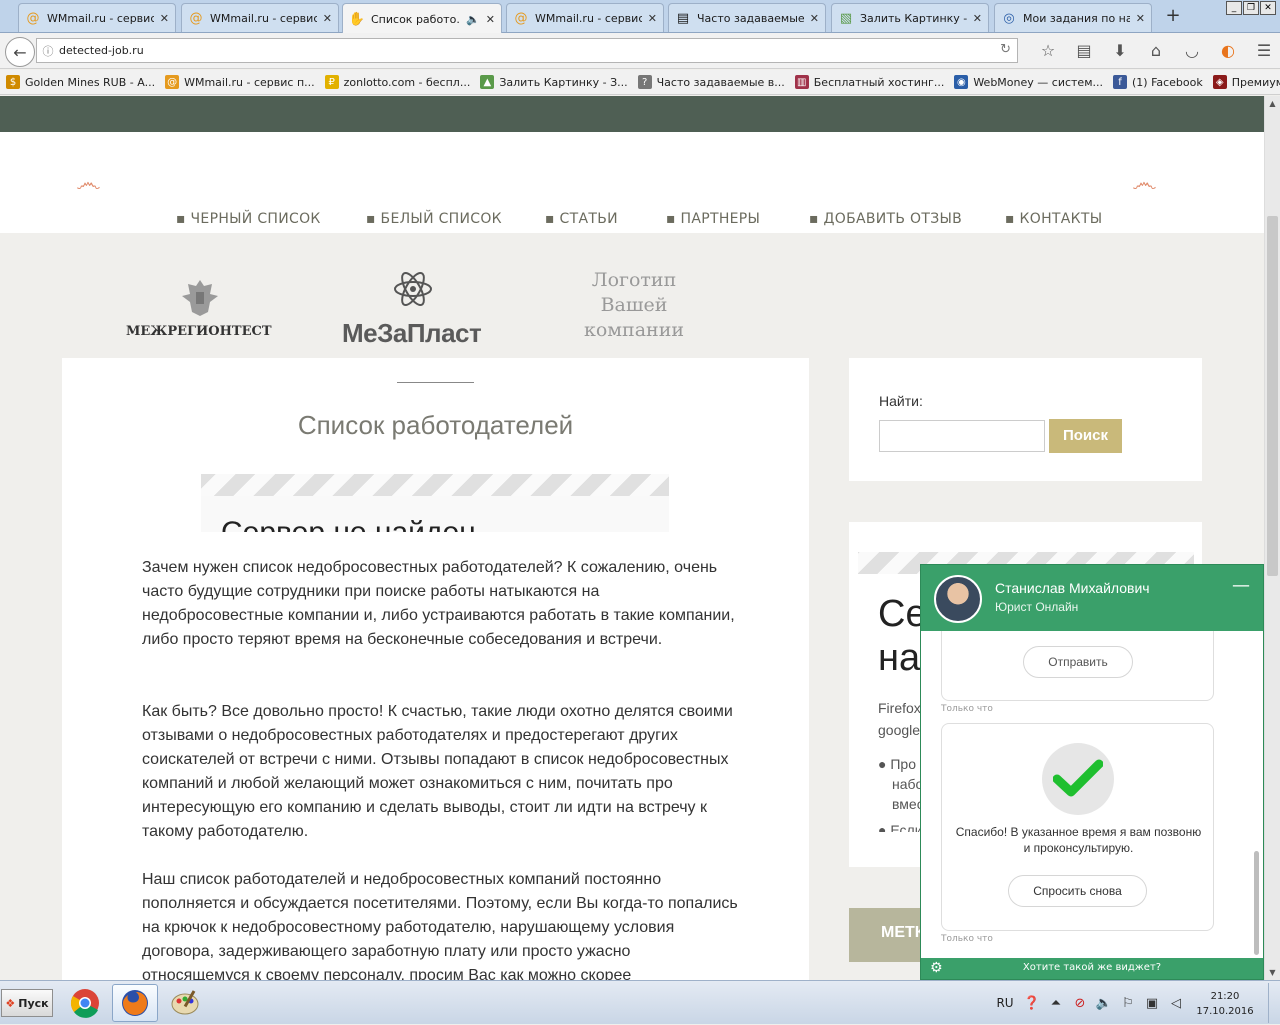  Describe the element at coordinates (1078, 662) in the screenshot. I see `send-button: Отправить` at that location.